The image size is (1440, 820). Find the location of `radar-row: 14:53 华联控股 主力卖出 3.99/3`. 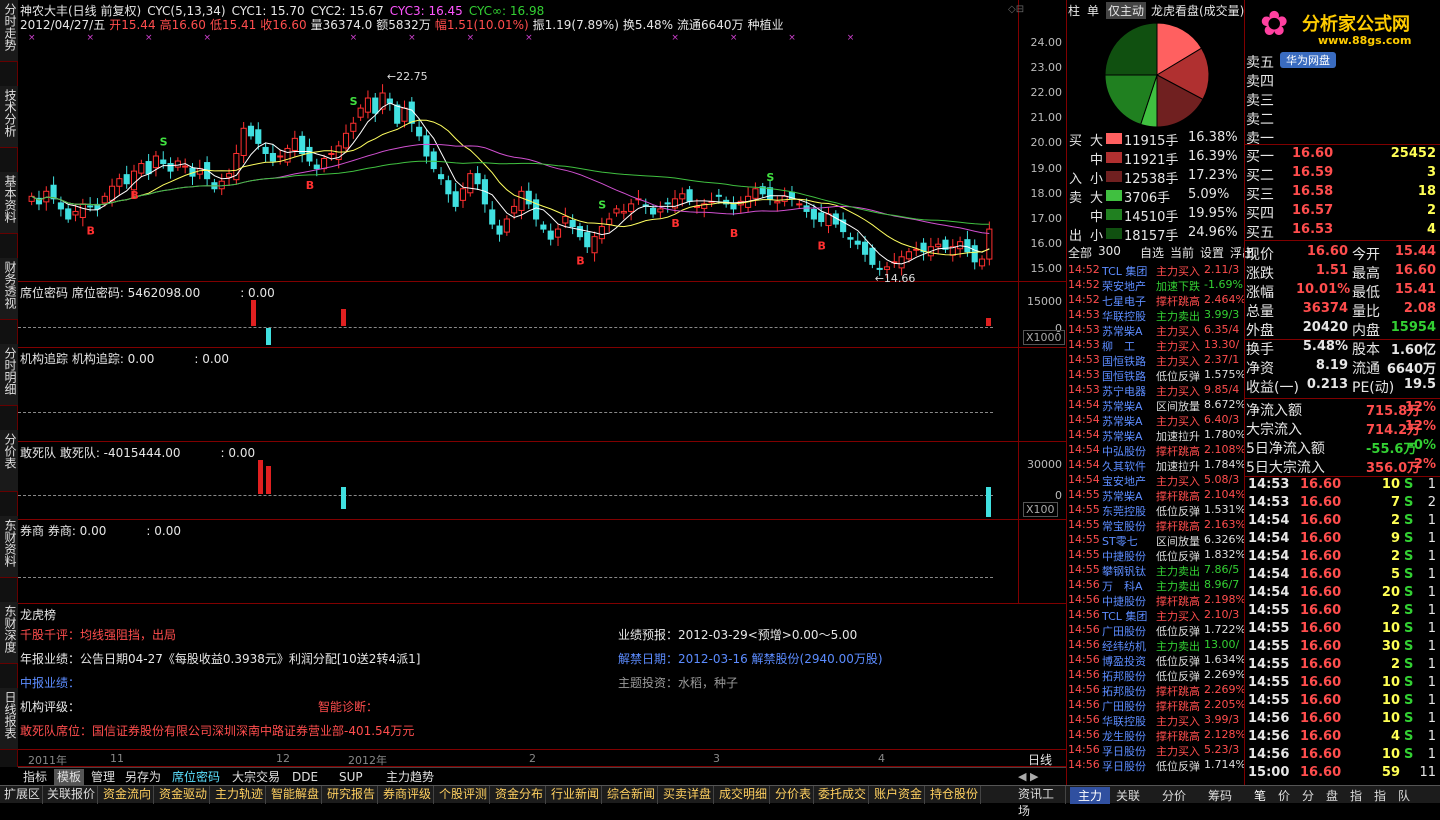

radar-row: 14:53 华联控股 主力卖出 3.99/3 is located at coordinates (1155, 315).